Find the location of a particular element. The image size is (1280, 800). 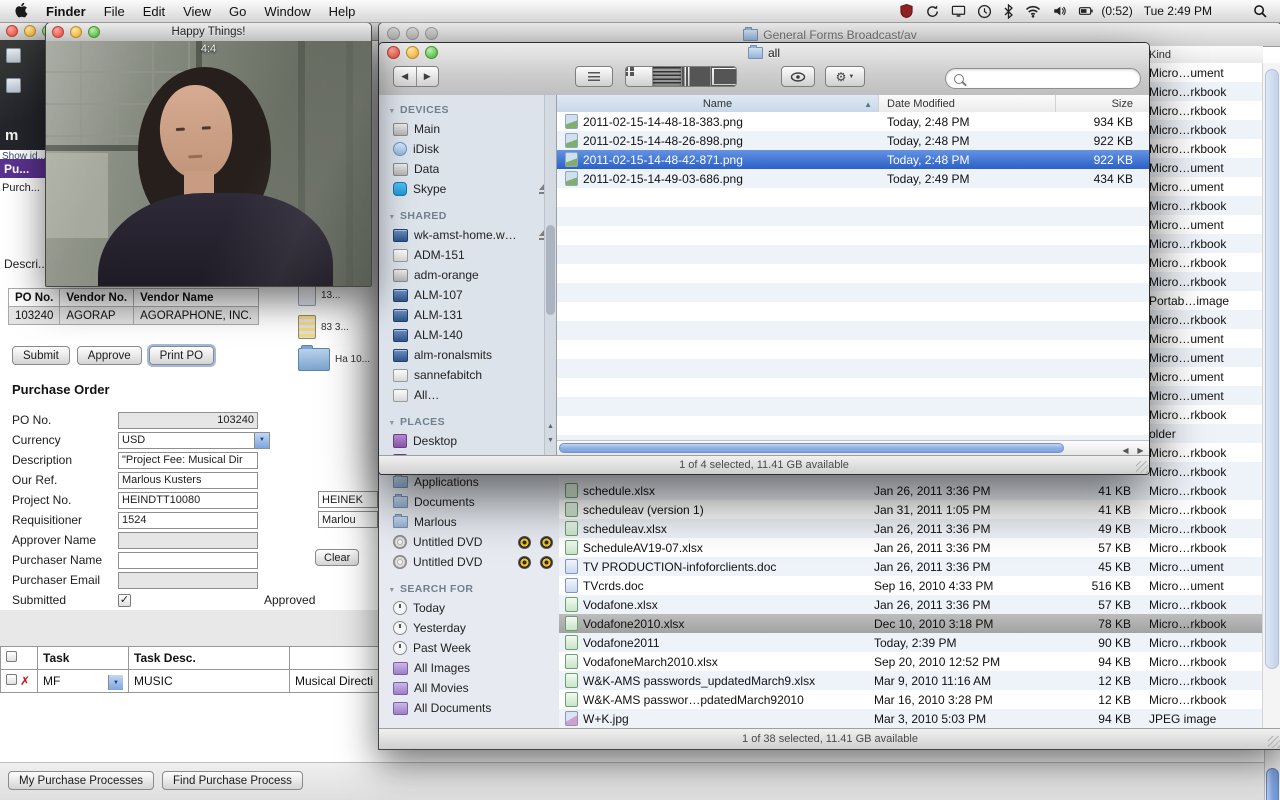

submitted-checkbox is located at coordinates (124, 600).